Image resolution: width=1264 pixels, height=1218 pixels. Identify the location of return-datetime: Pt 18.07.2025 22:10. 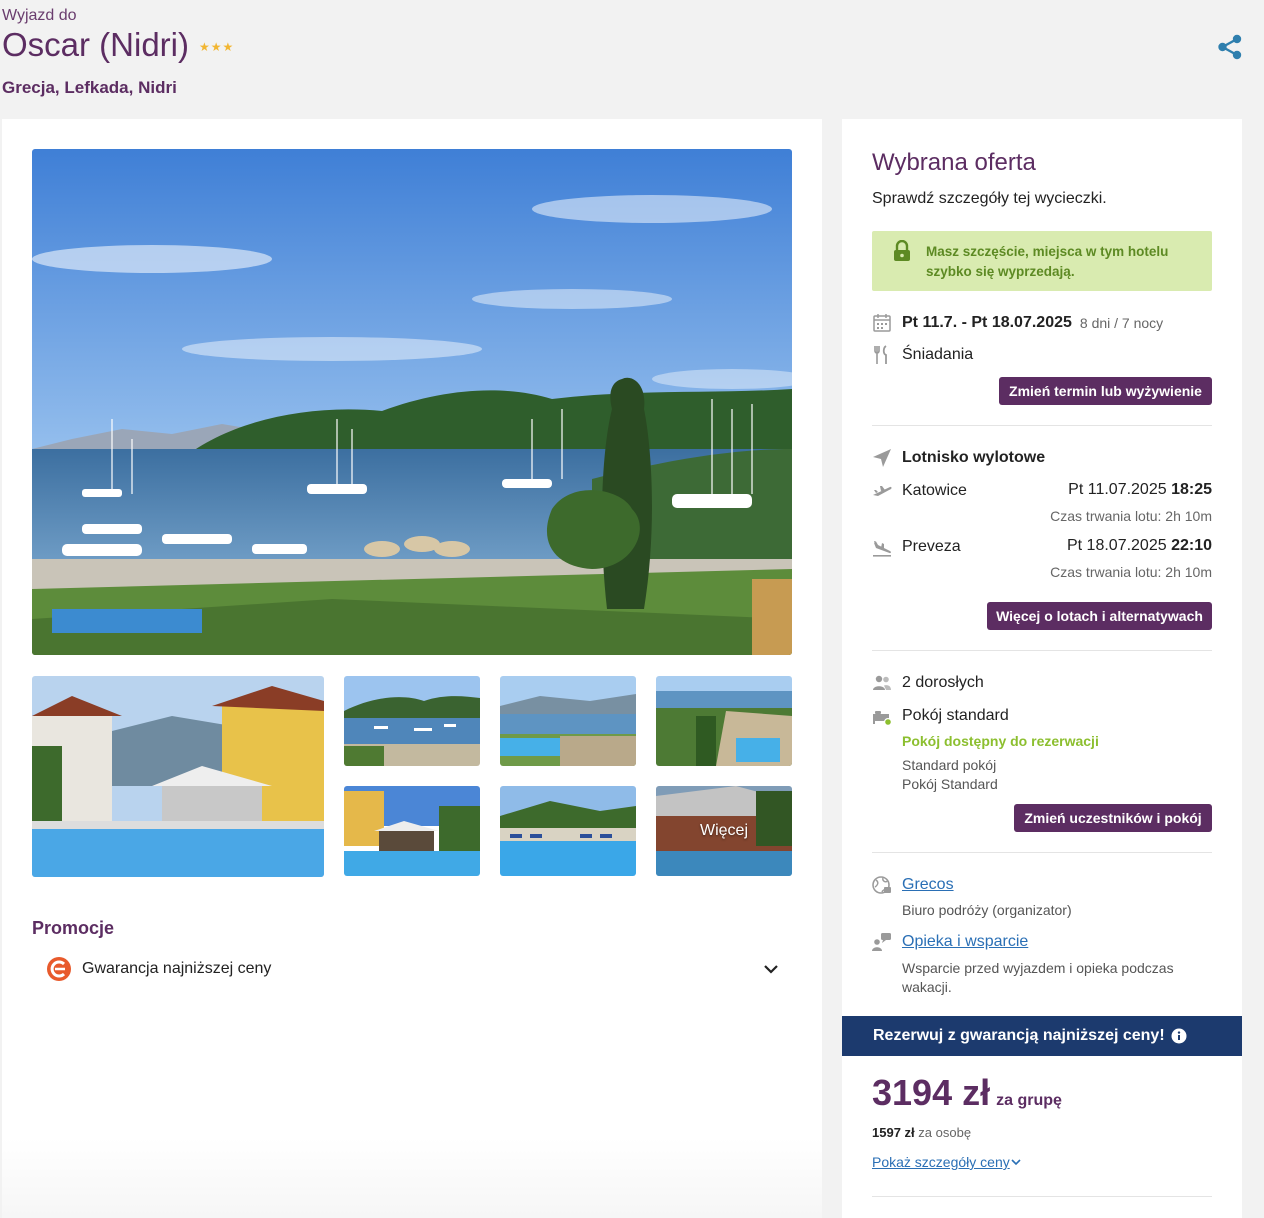
(1139, 546).